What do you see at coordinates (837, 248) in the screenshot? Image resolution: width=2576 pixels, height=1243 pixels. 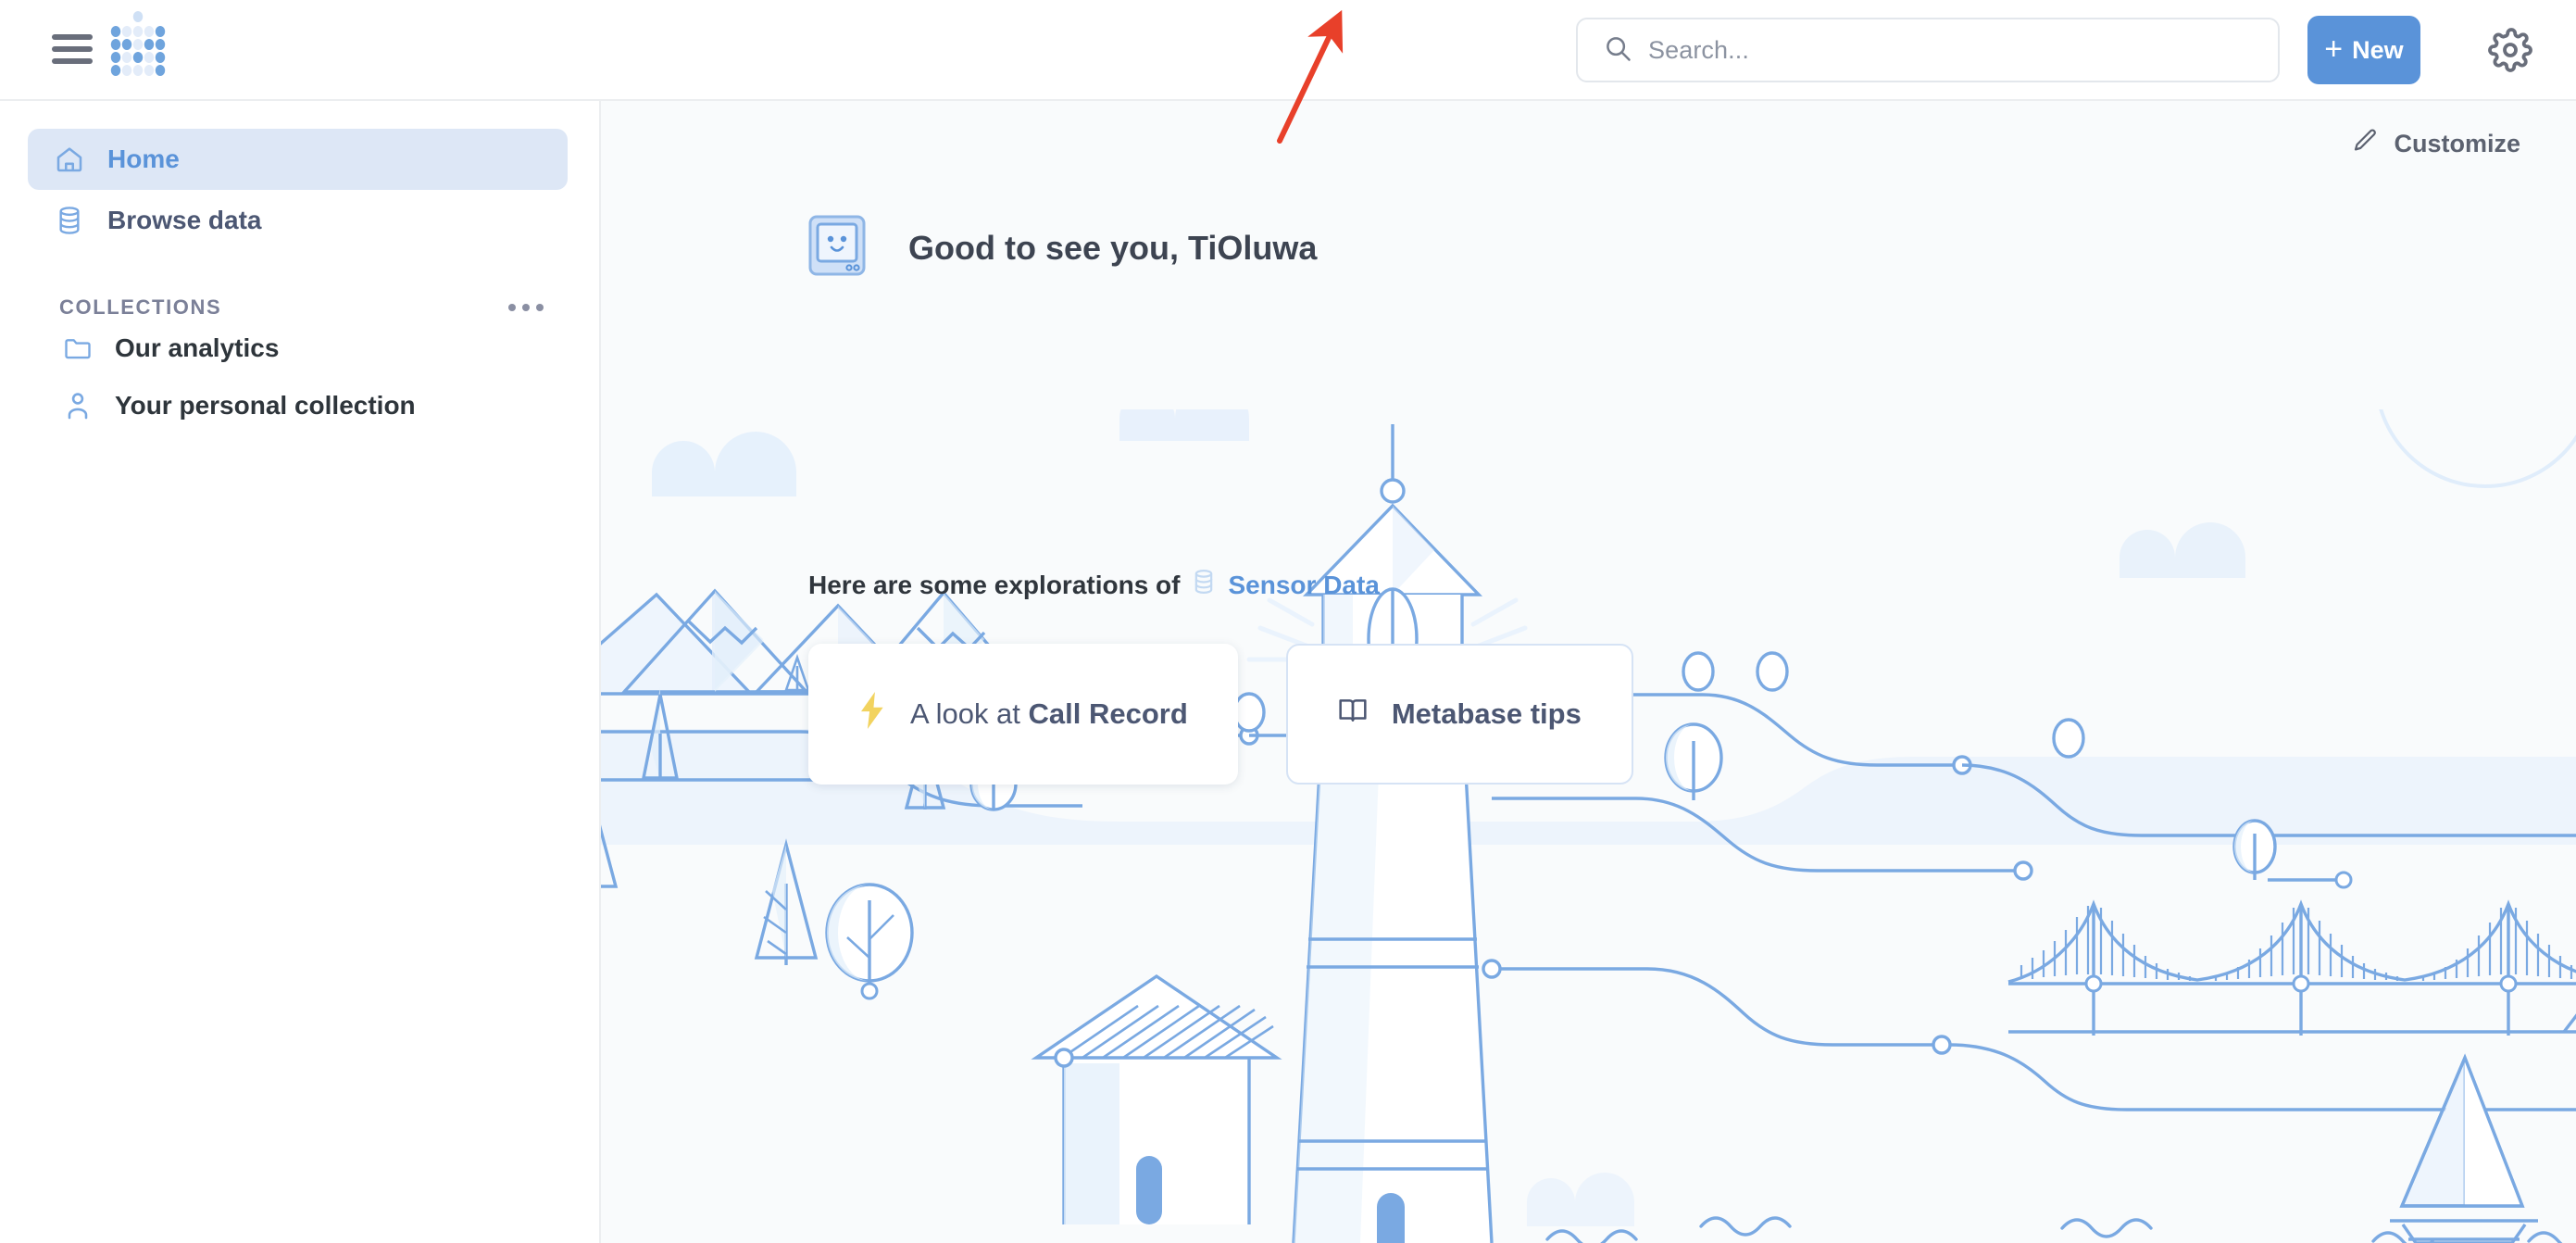 I see `smiling-computer-icon` at bounding box center [837, 248].